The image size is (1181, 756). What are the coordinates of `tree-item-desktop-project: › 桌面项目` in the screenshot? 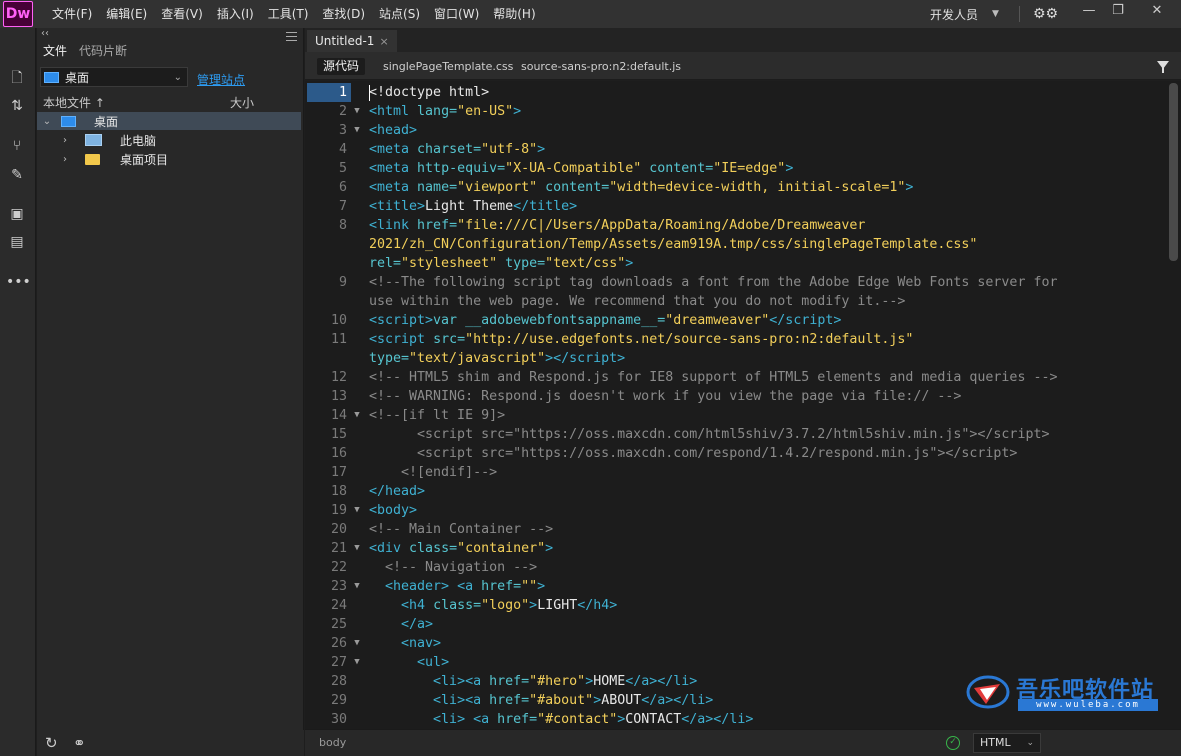 It's located at (169, 159).